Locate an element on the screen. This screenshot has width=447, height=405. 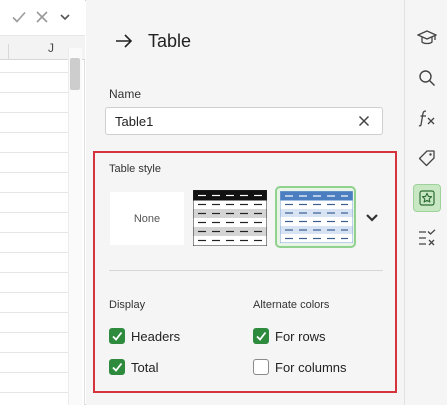
style-dark-swatch is located at coordinates (230, 218).